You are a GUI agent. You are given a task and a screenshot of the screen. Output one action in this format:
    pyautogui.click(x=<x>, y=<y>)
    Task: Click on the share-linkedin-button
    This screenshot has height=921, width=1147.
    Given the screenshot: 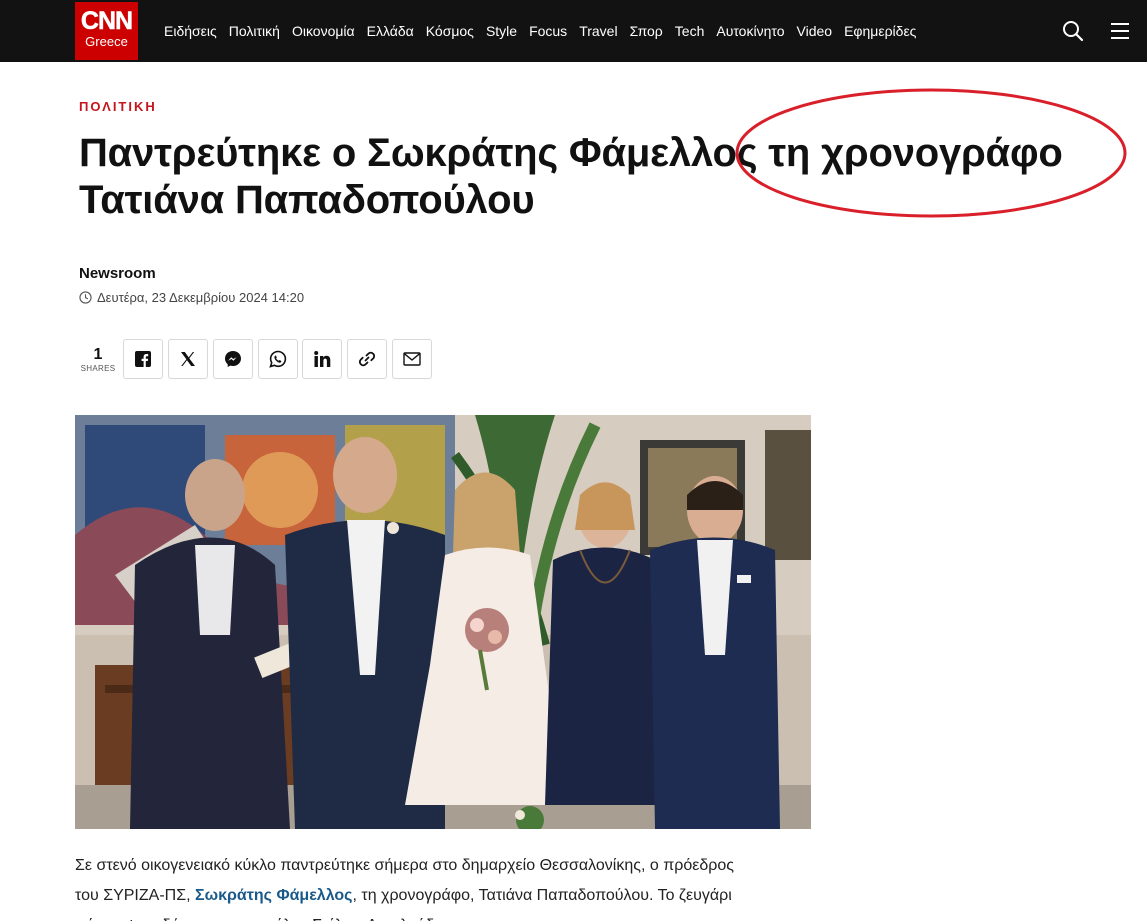 What is the action you would take?
    pyautogui.click(x=322, y=359)
    